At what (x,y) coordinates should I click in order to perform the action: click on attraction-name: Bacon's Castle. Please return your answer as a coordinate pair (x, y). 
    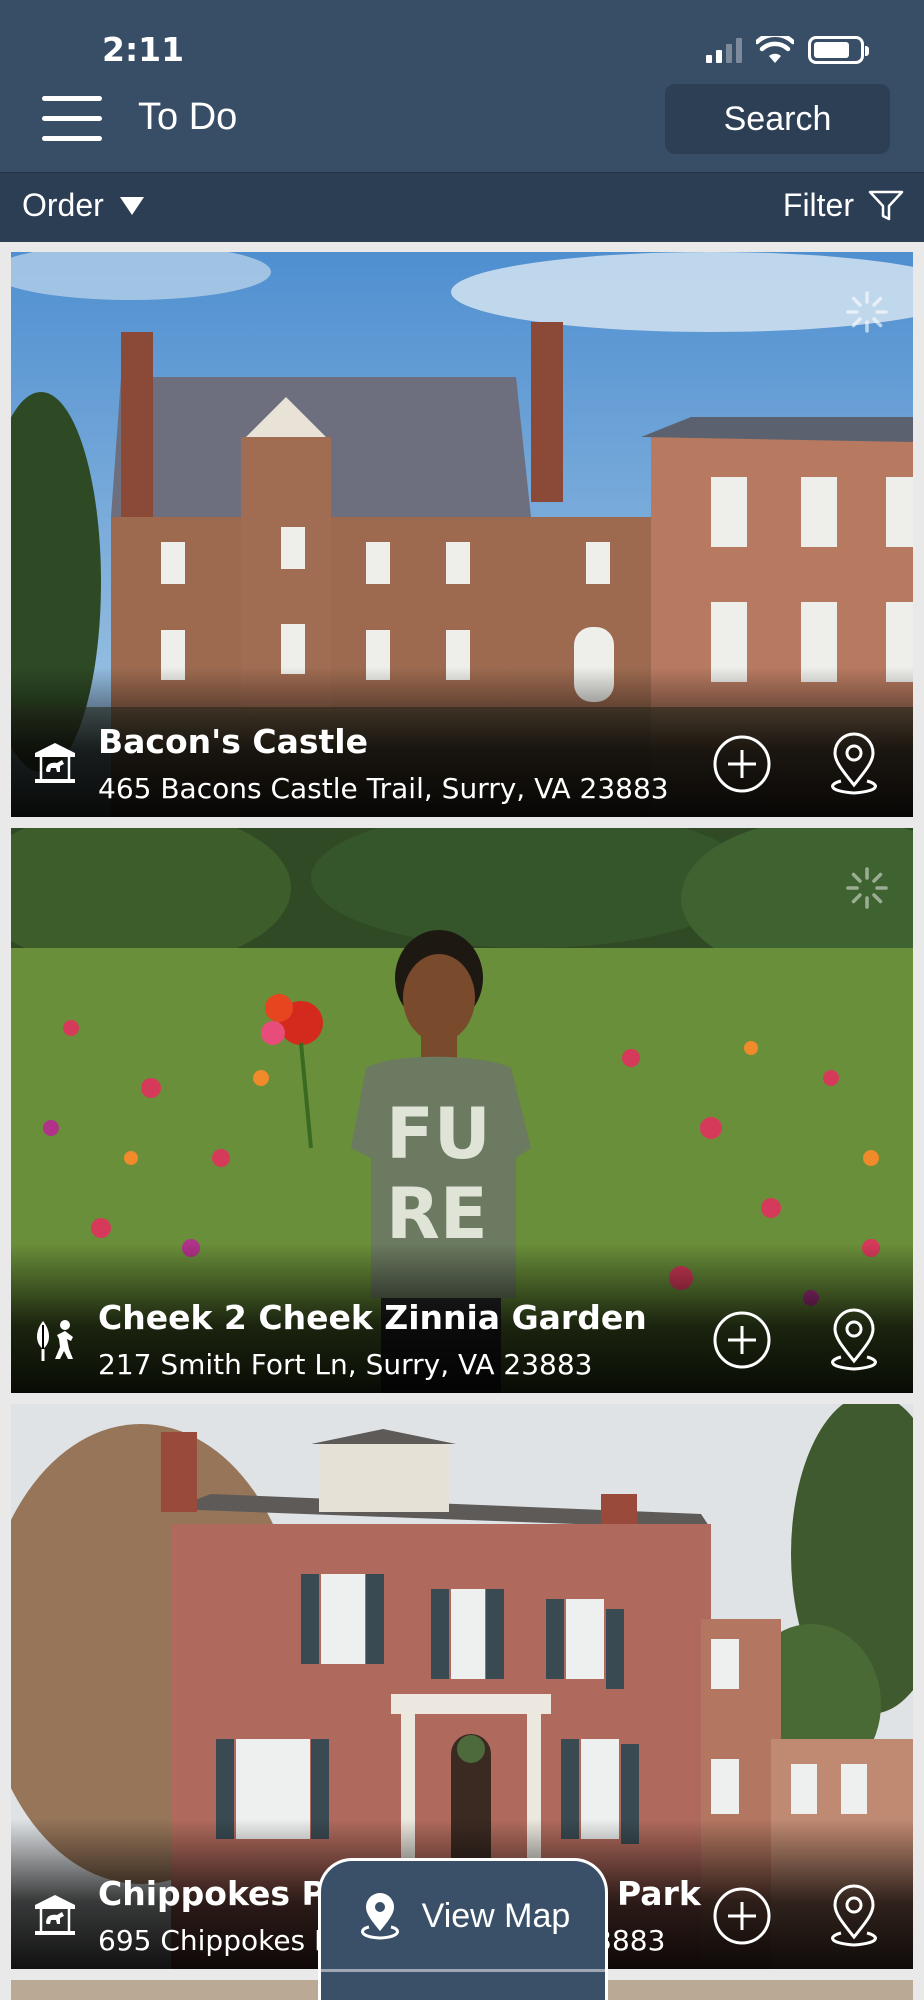
    Looking at the image, I should click on (233, 741).